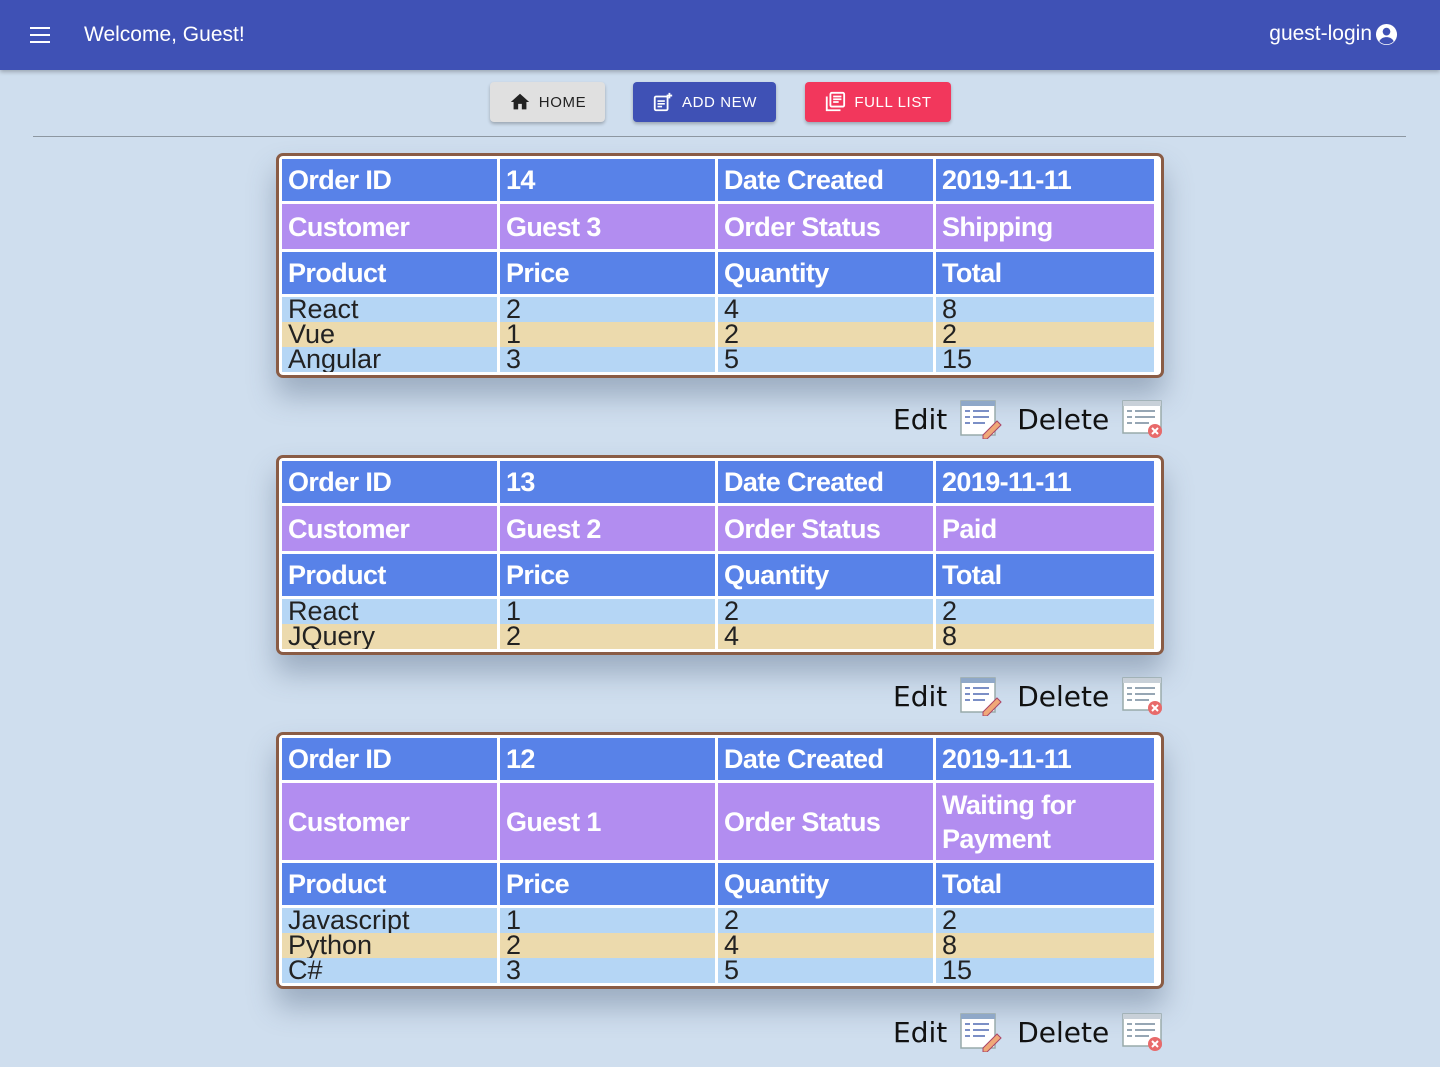 The width and height of the screenshot is (1440, 1067). Describe the element at coordinates (609, 823) in the screenshot. I see `customer-value: Guest 1` at that location.